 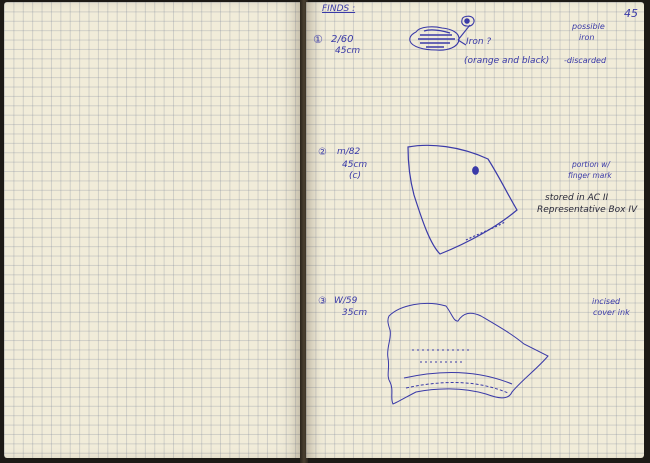 What do you see at coordinates (462, 199) in the screenshot?
I see `find-2-sketch` at bounding box center [462, 199].